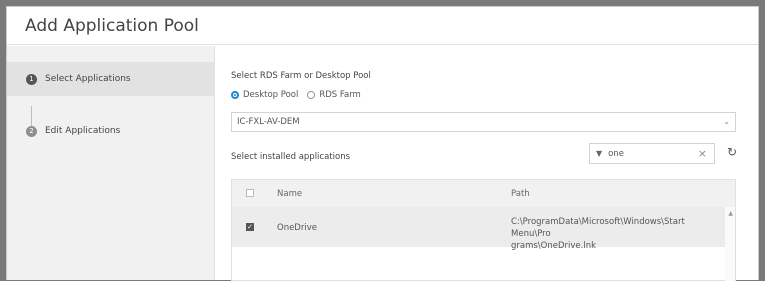 Image resolution: width=765 pixels, height=281 pixels. Describe the element at coordinates (250, 193) in the screenshot. I see `select-all-checkbox` at that location.